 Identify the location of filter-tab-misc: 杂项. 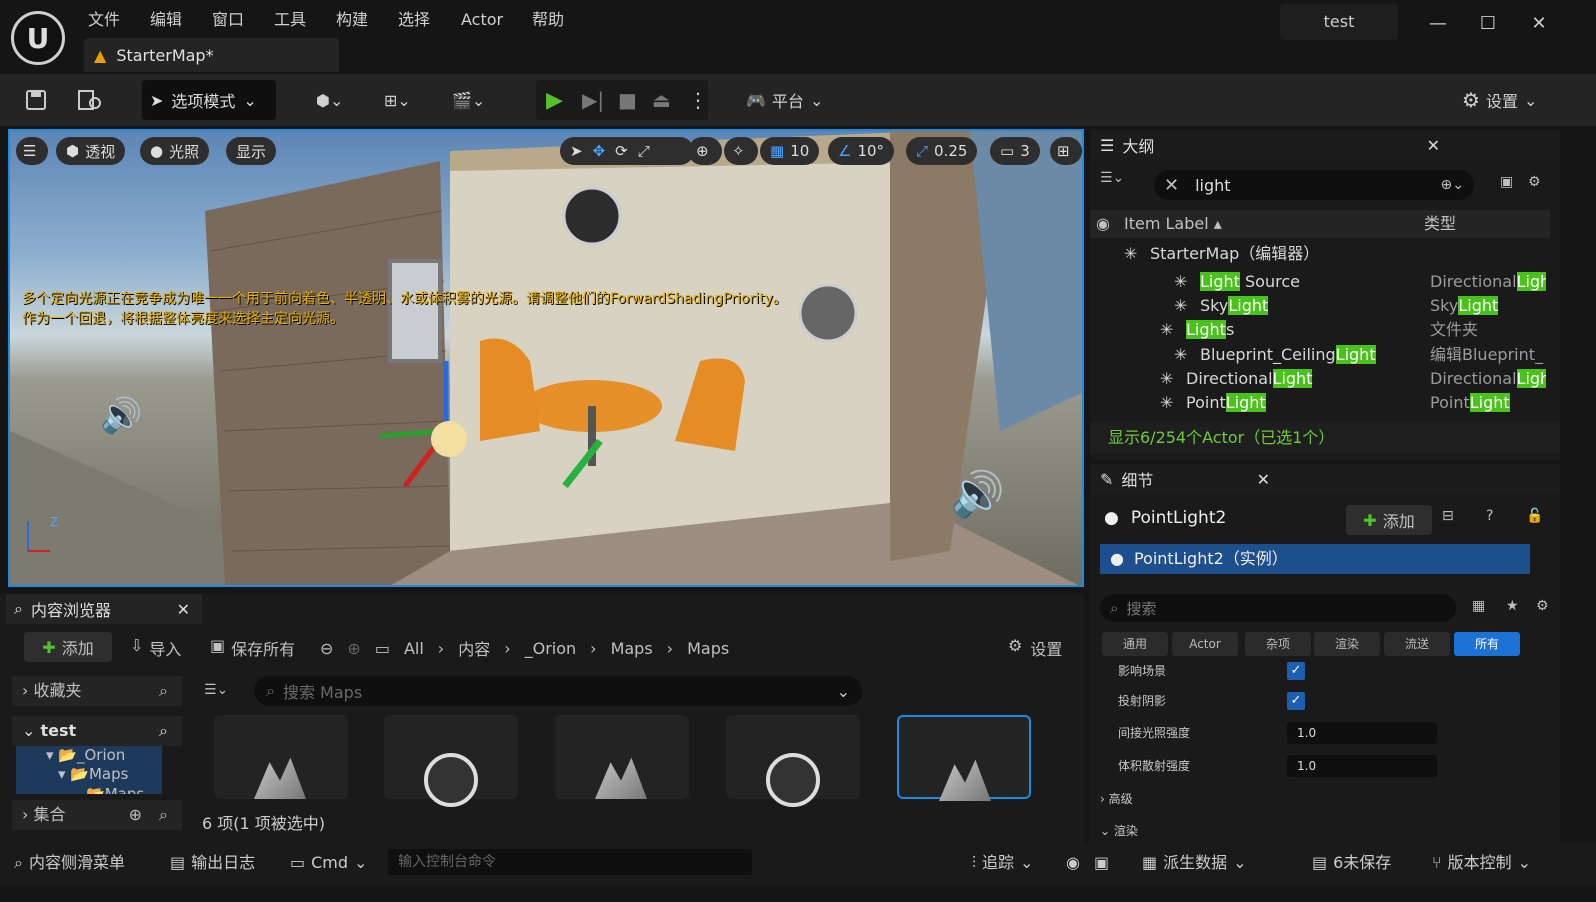
(1278, 644).